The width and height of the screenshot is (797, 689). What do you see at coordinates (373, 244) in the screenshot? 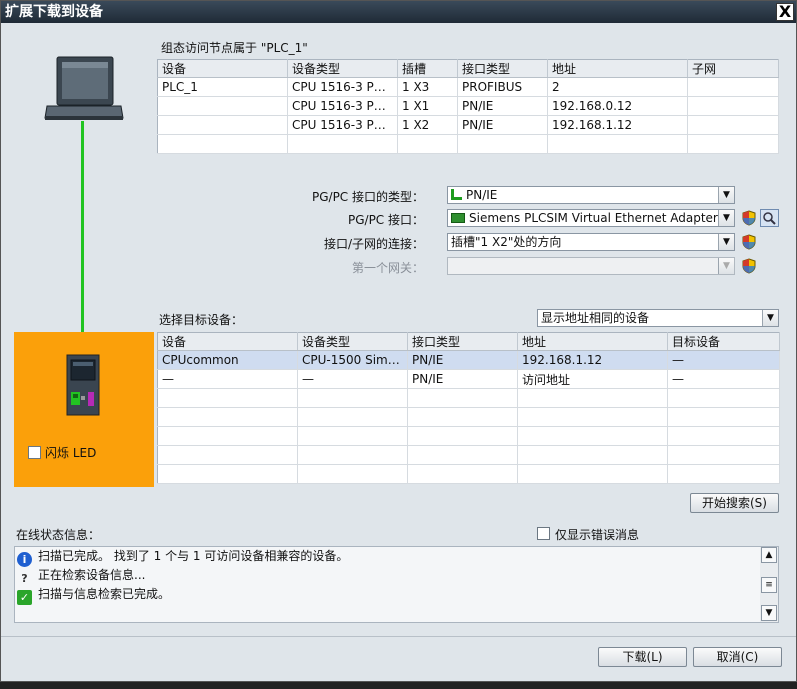
I see `subnet-connection-label: 接口/子网的连接：` at bounding box center [373, 244].